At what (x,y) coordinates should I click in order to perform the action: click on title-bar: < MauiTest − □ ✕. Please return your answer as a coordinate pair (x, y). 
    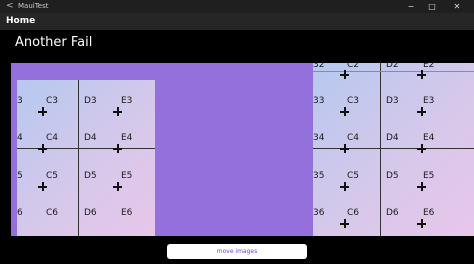
    Looking at the image, I should click on (237, 6).